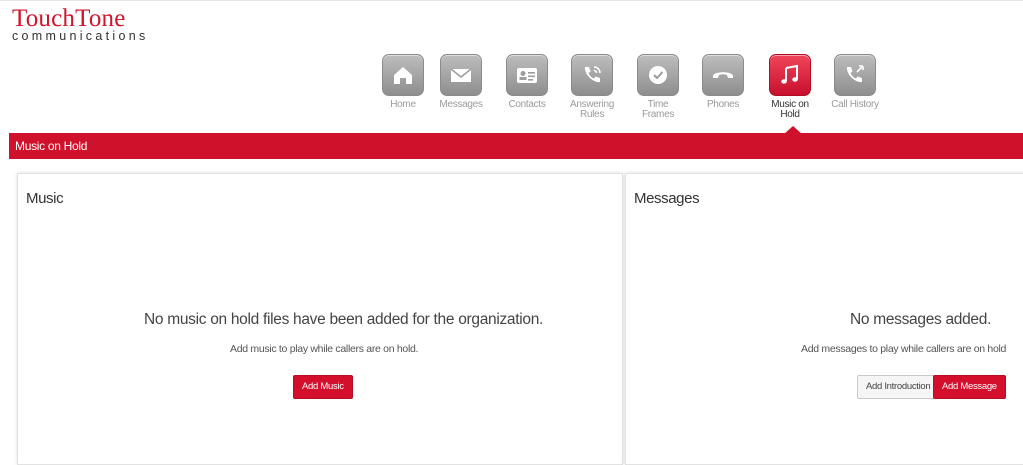 The height and width of the screenshot is (465, 1023). What do you see at coordinates (969, 387) in the screenshot?
I see `add-message-button: Add Message` at bounding box center [969, 387].